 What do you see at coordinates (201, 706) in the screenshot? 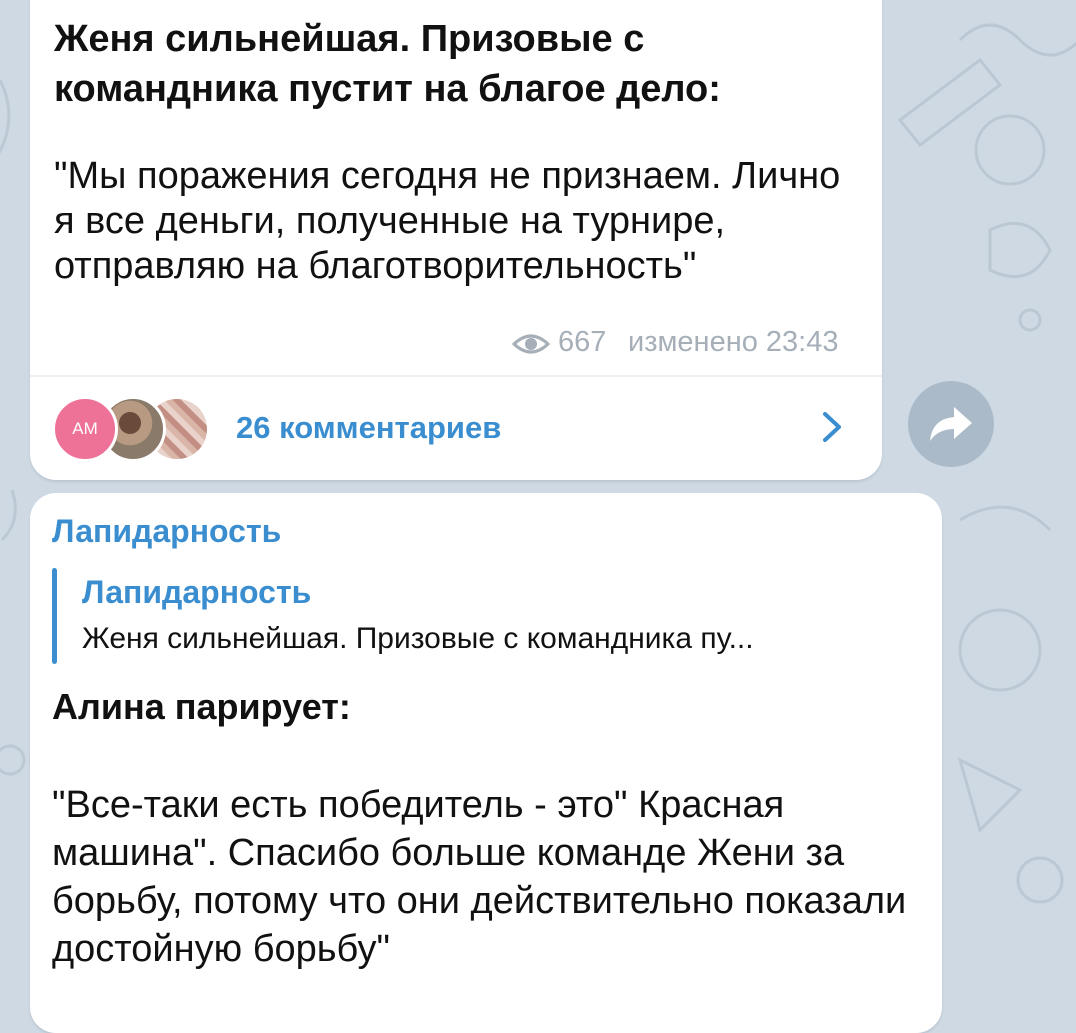
I see `post-headline: Алина парирует:` at bounding box center [201, 706].